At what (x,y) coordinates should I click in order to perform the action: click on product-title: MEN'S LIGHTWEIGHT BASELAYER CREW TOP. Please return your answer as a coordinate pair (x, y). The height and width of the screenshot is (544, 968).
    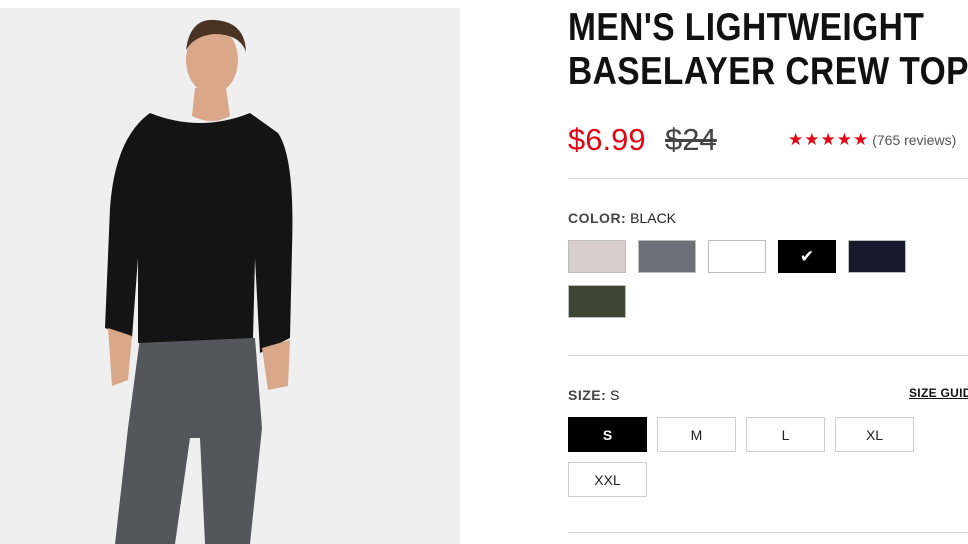
    Looking at the image, I should click on (768, 50).